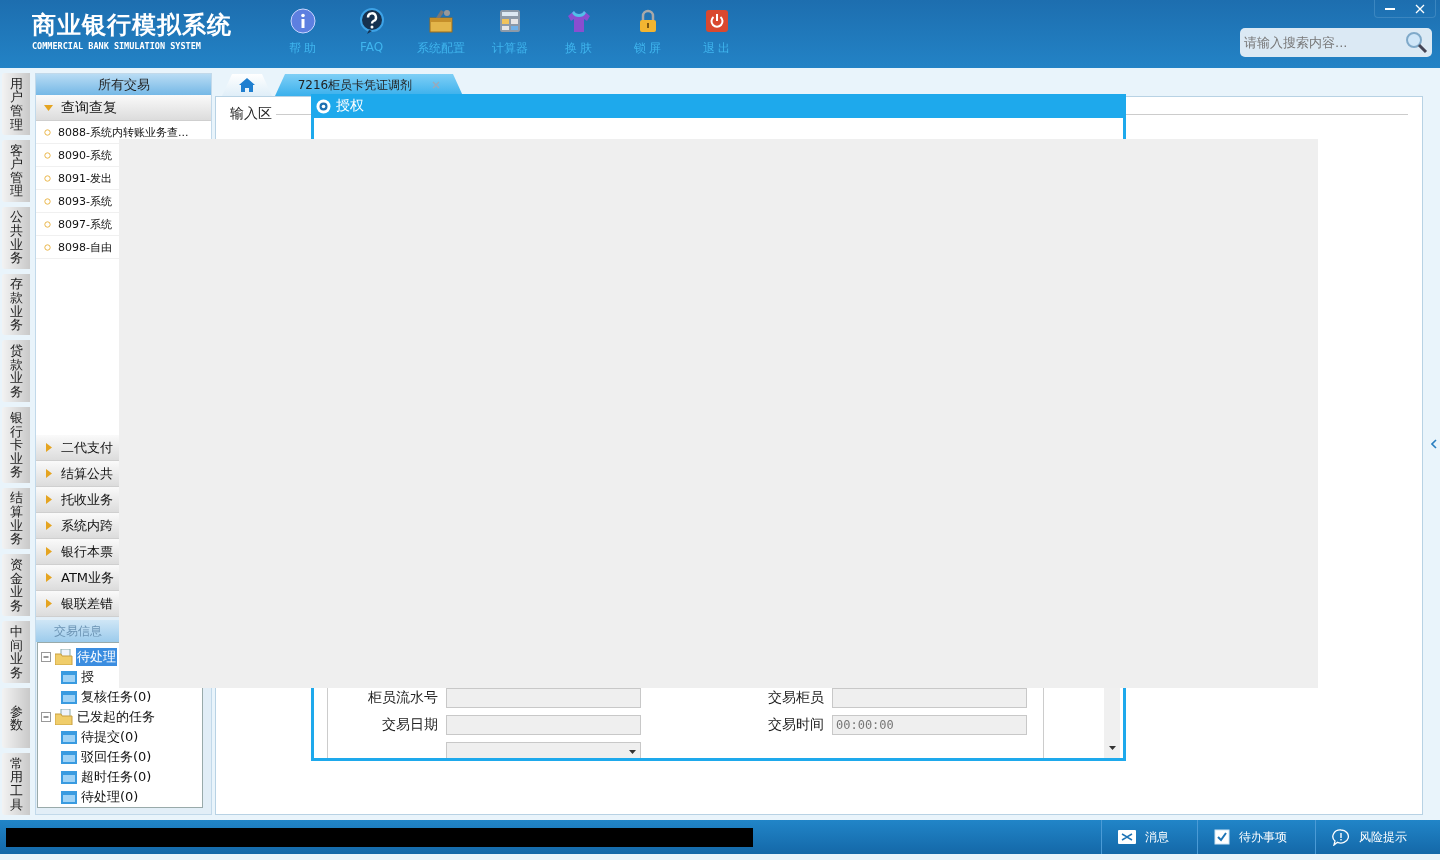 The height and width of the screenshot is (860, 1440). Describe the element at coordinates (1375, 837) in the screenshot. I see `status-button: 风险提示` at that location.